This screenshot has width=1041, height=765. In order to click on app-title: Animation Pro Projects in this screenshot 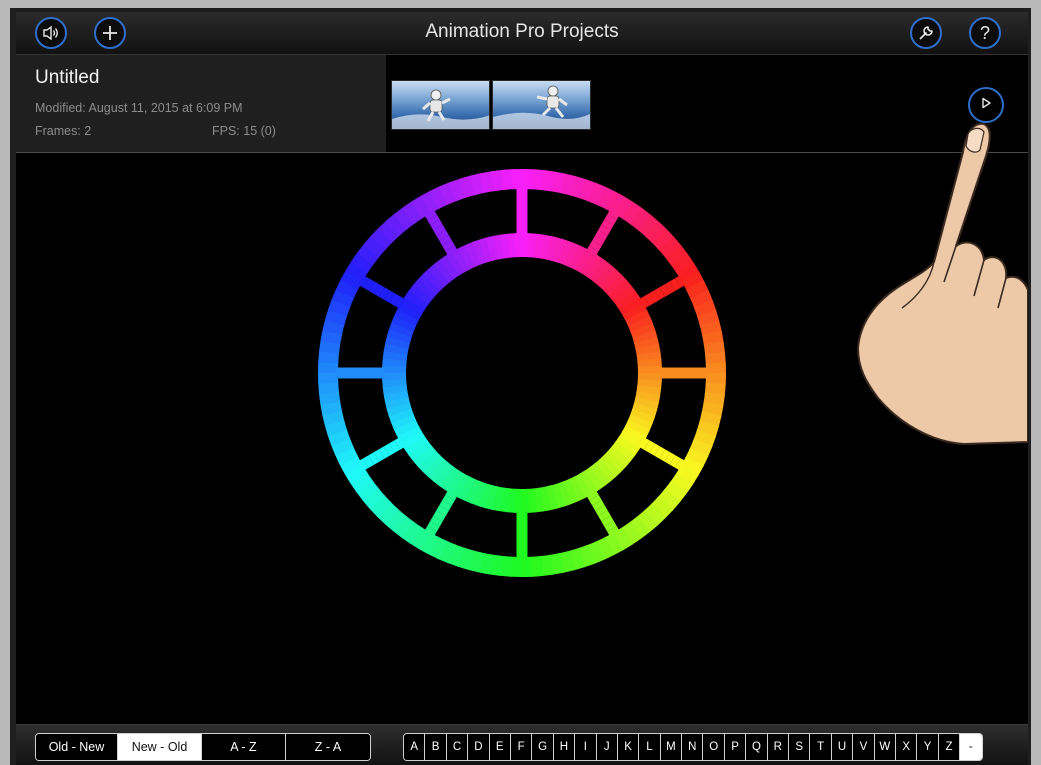, I will do `click(522, 31)`.